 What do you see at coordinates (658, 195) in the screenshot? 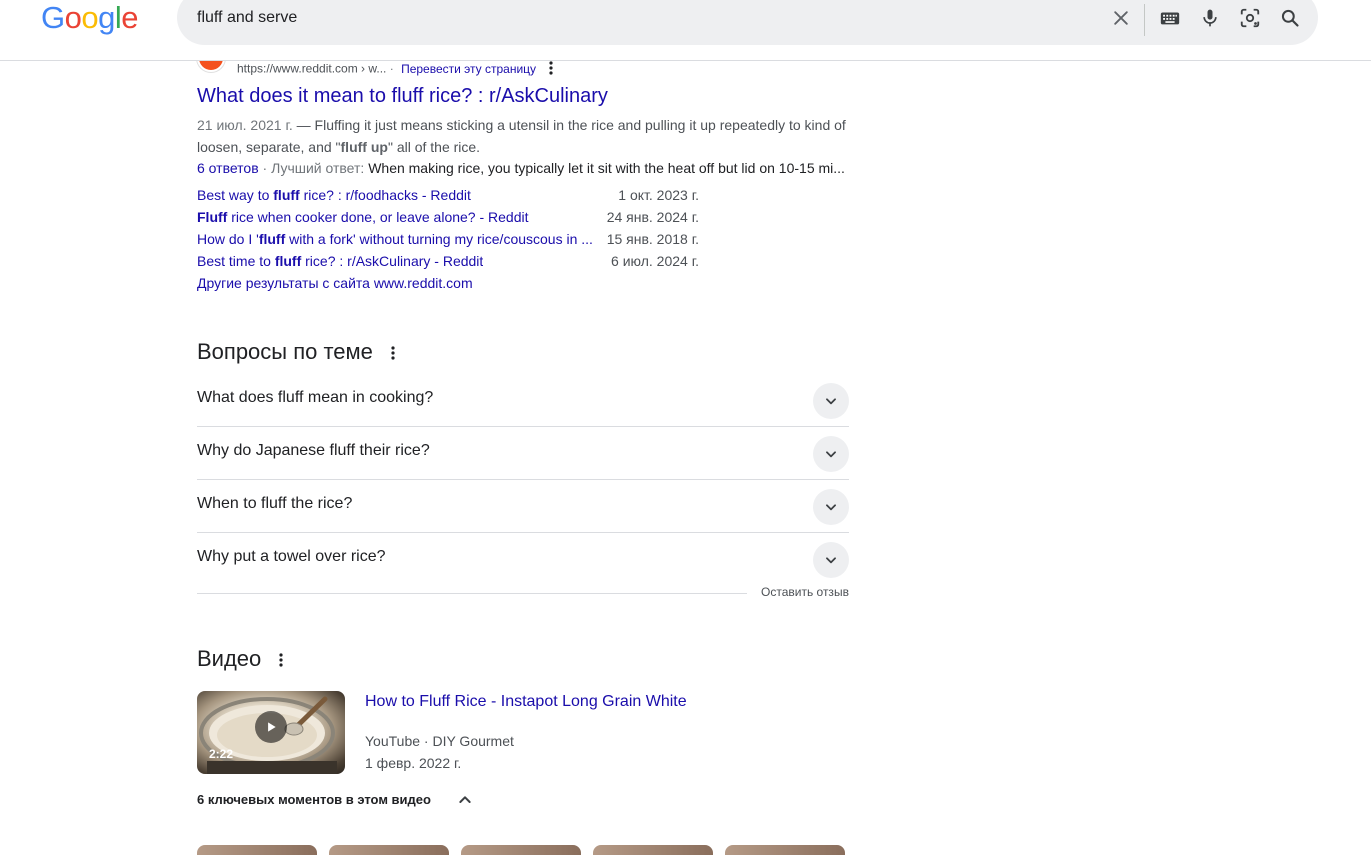
I see `sitelink-date: 1 окт. 2023 г.` at bounding box center [658, 195].